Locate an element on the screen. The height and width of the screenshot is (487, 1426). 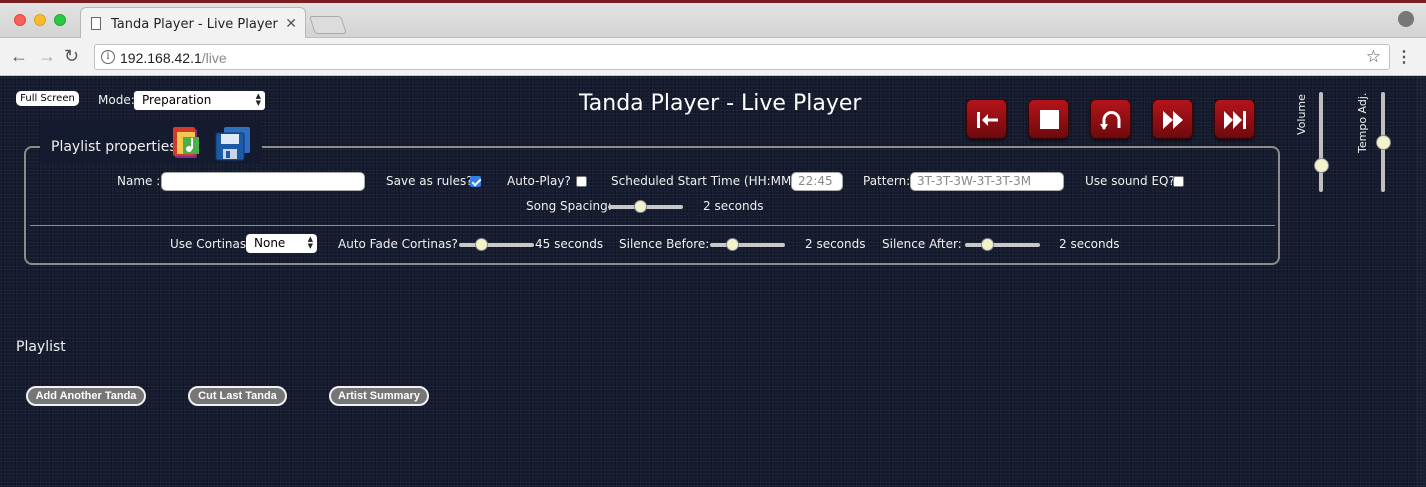
repeat-icon is located at coordinates (1110, 120).